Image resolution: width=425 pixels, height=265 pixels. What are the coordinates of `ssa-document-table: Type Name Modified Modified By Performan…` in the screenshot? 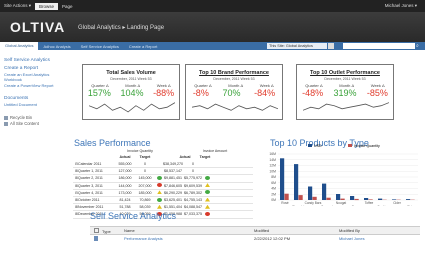 It's located at (255, 234).